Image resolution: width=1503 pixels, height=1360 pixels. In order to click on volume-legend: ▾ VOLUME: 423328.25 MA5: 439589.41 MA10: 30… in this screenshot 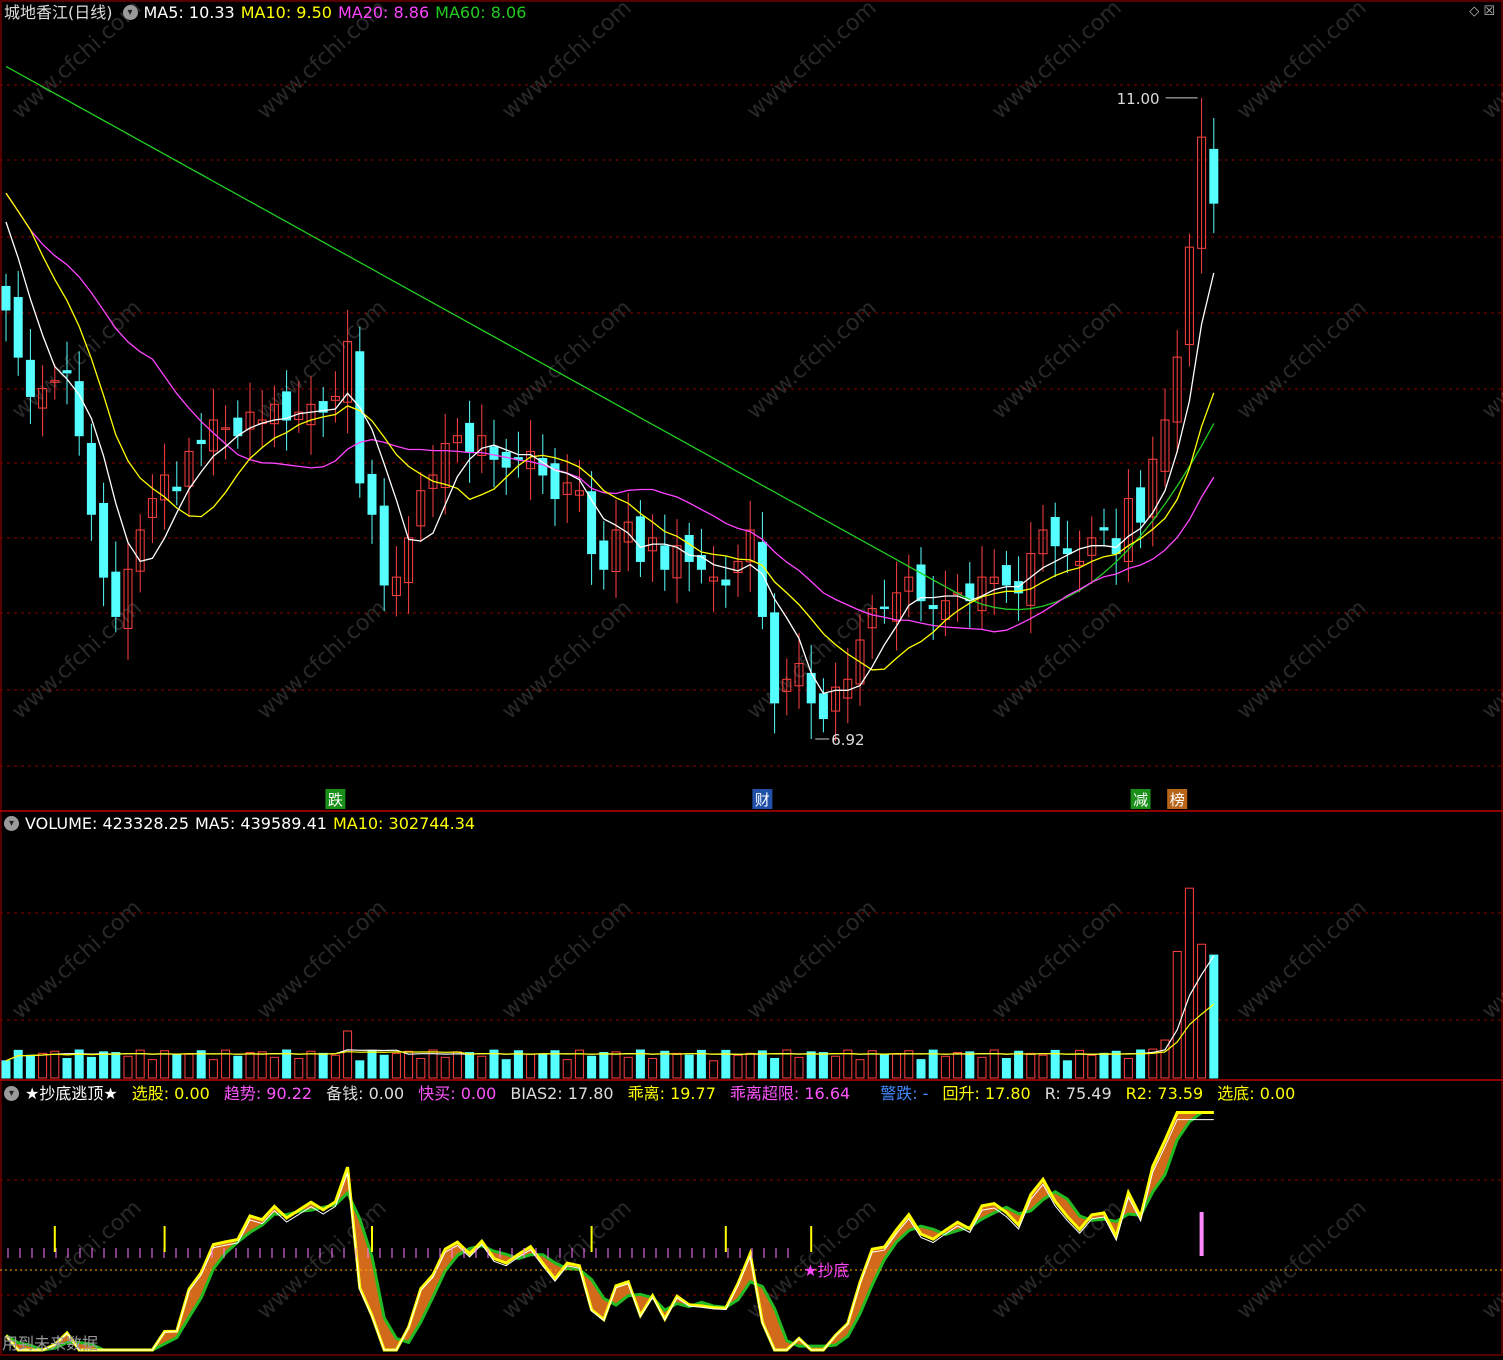, I will do `click(242, 824)`.